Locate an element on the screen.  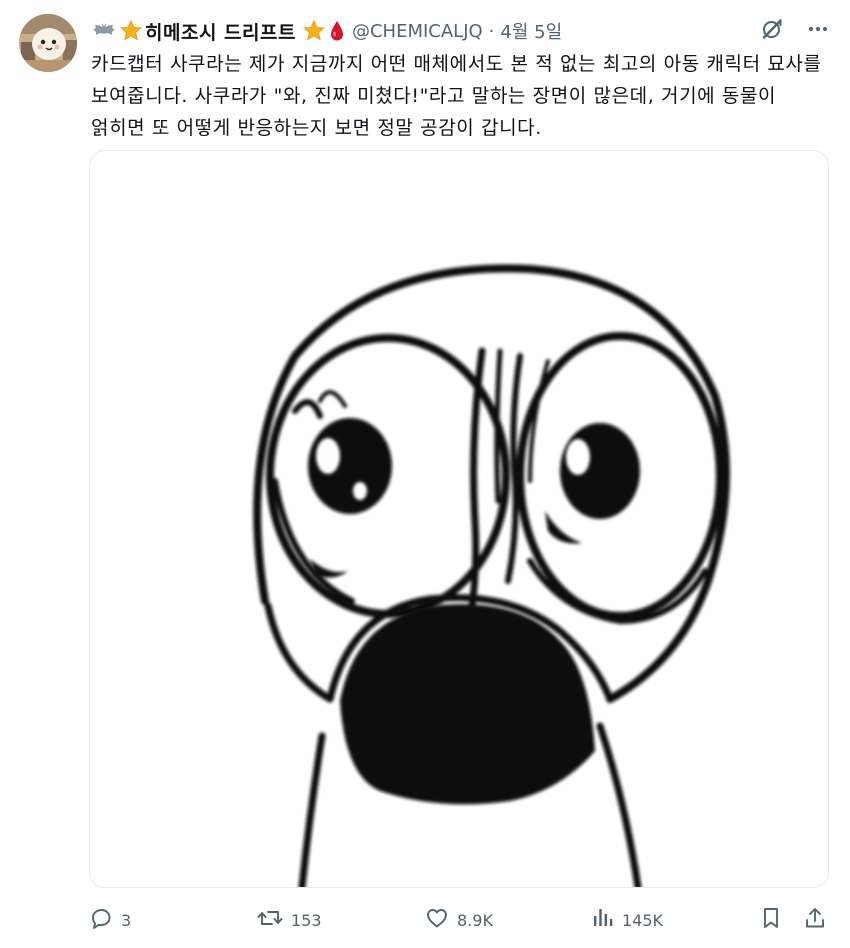
display-name: 히메조시 드리프트 is located at coordinates (220, 32).